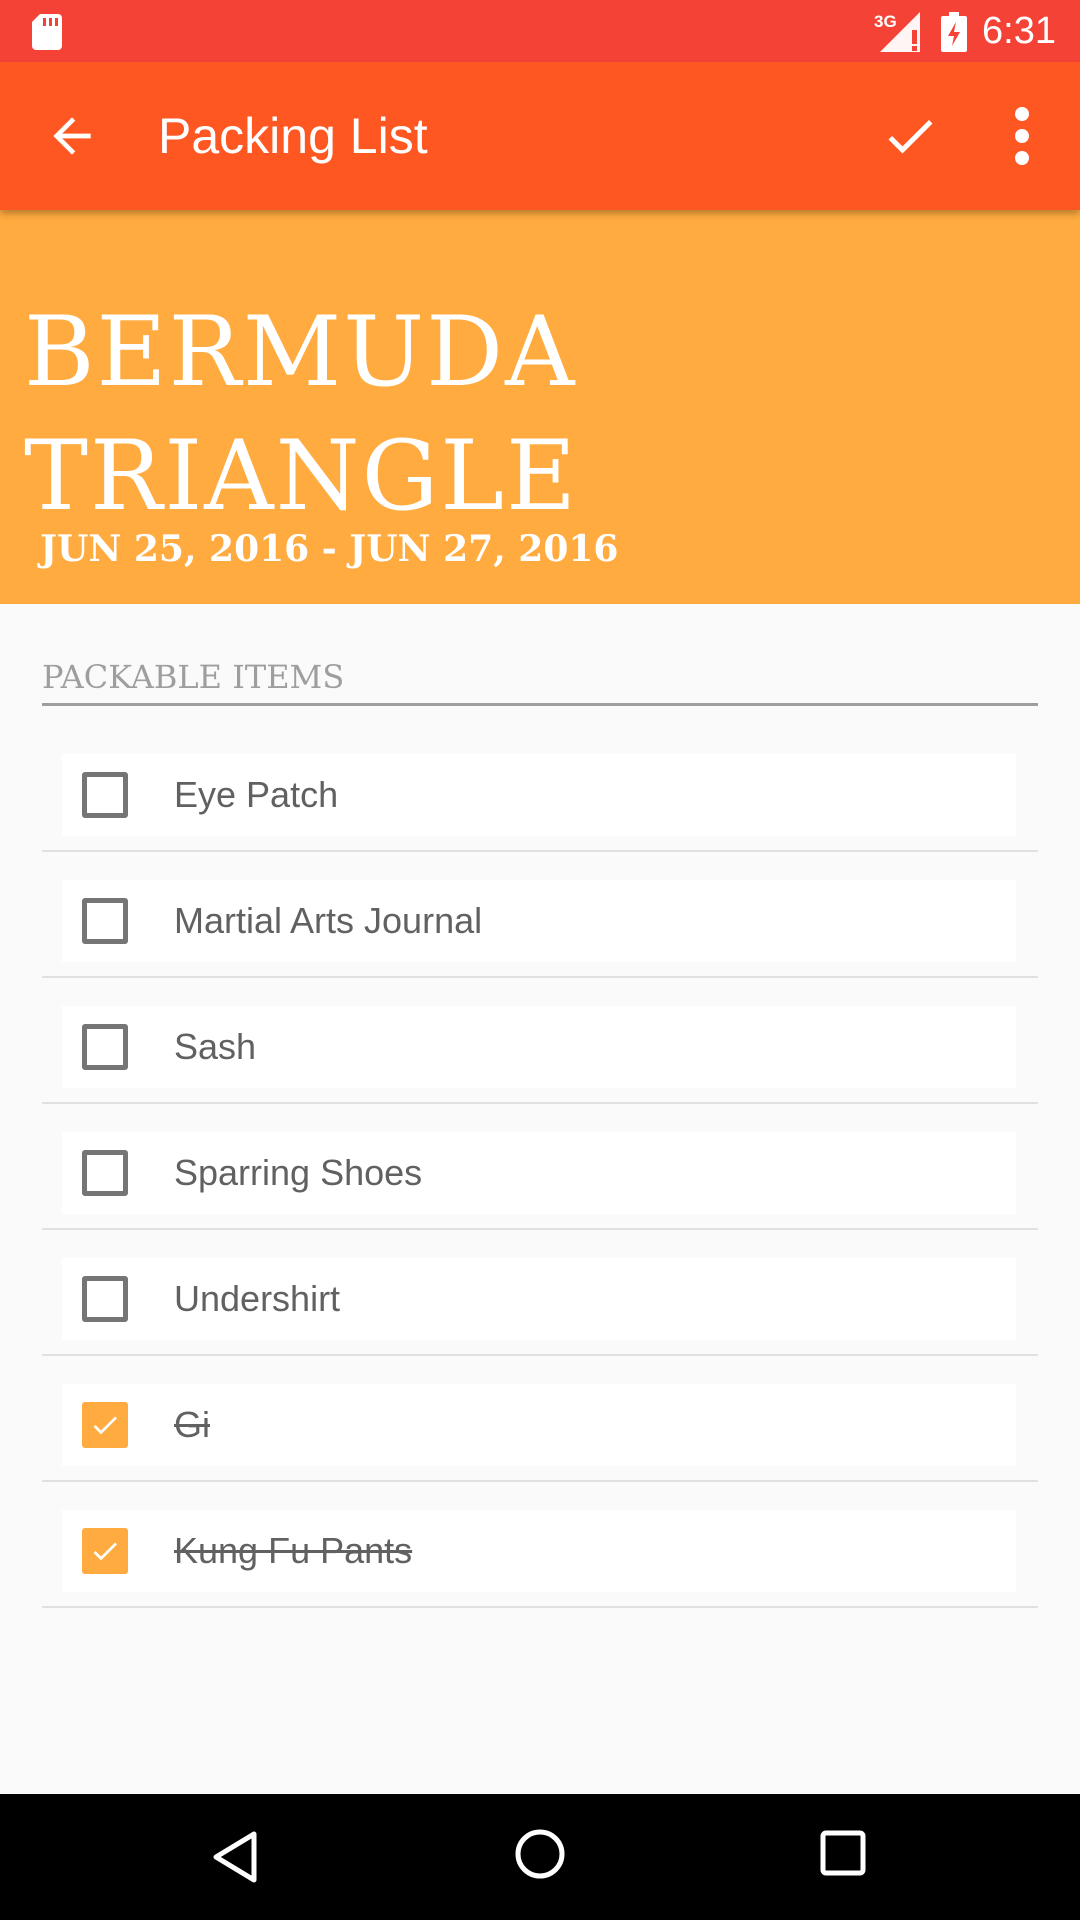 The height and width of the screenshot is (1920, 1080). Describe the element at coordinates (540, 1293) in the screenshot. I see `list-item: Undershirt` at that location.